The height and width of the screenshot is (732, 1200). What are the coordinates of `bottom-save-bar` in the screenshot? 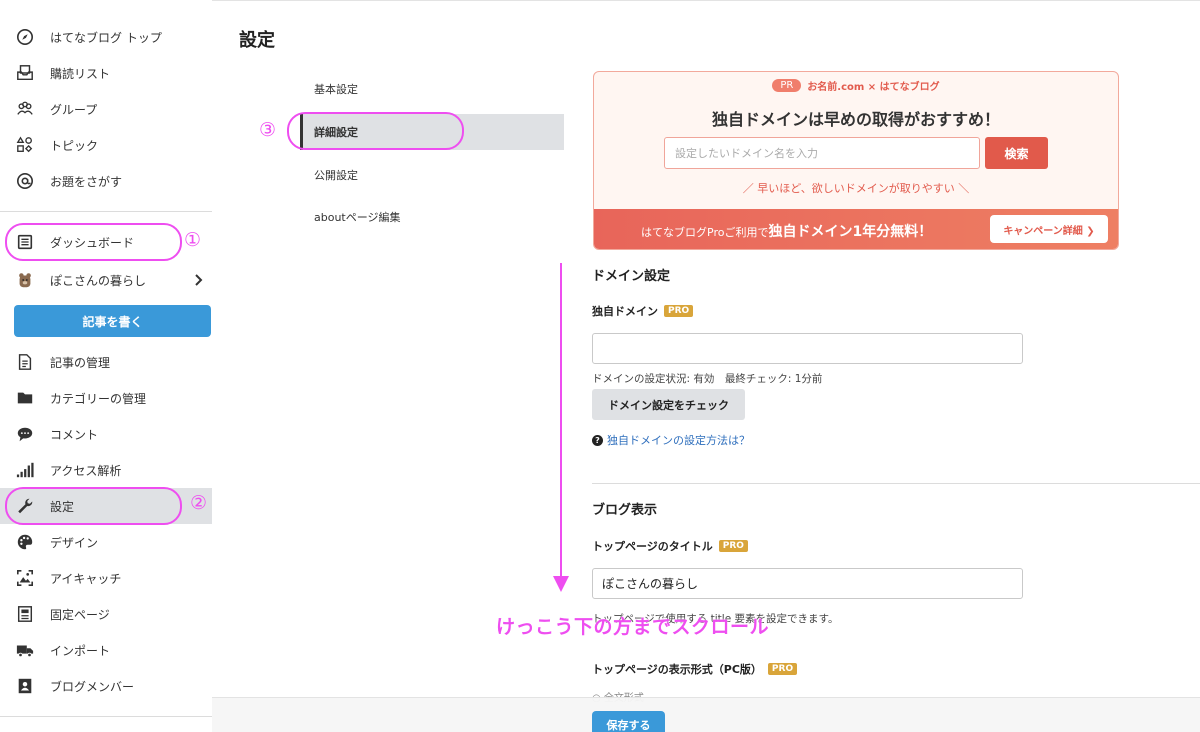 It's located at (706, 714).